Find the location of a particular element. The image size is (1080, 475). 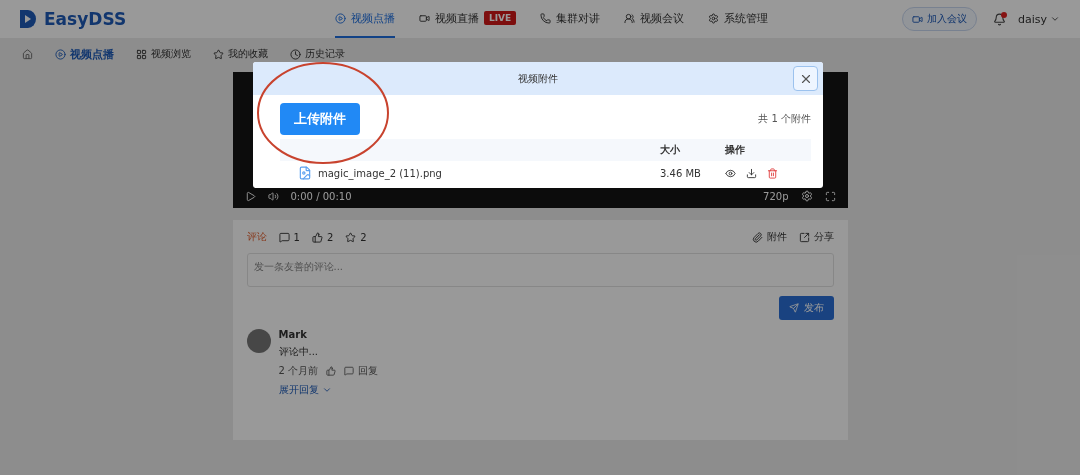

join-meeting-button: 加入会议 is located at coordinates (939, 19).